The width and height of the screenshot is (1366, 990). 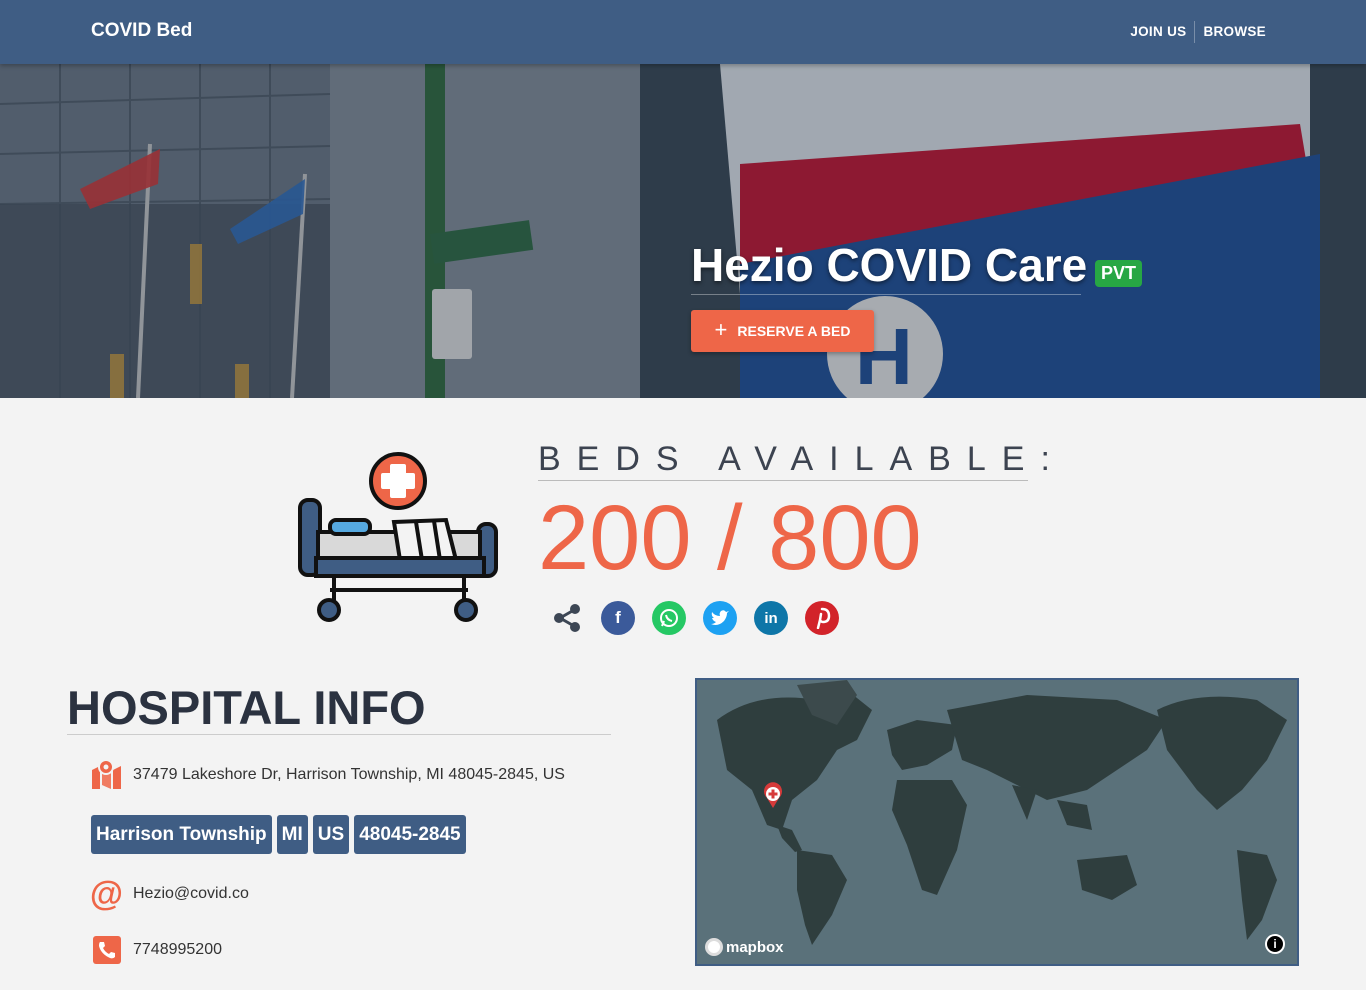 What do you see at coordinates (1158, 32) in the screenshot?
I see `nav-join-us: JOIN US` at bounding box center [1158, 32].